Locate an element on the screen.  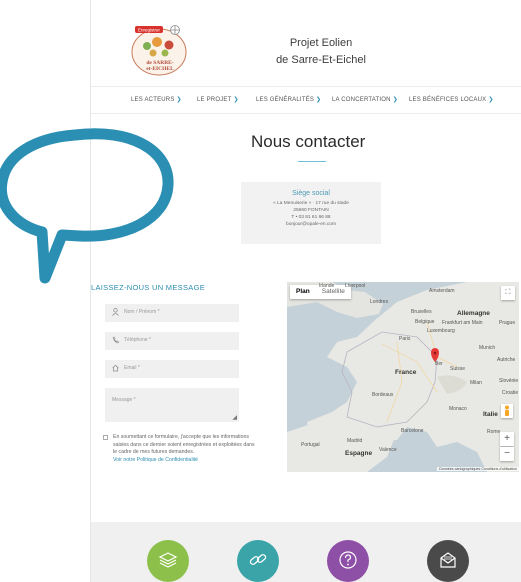
envelope-icon is located at coordinates (448, 560).